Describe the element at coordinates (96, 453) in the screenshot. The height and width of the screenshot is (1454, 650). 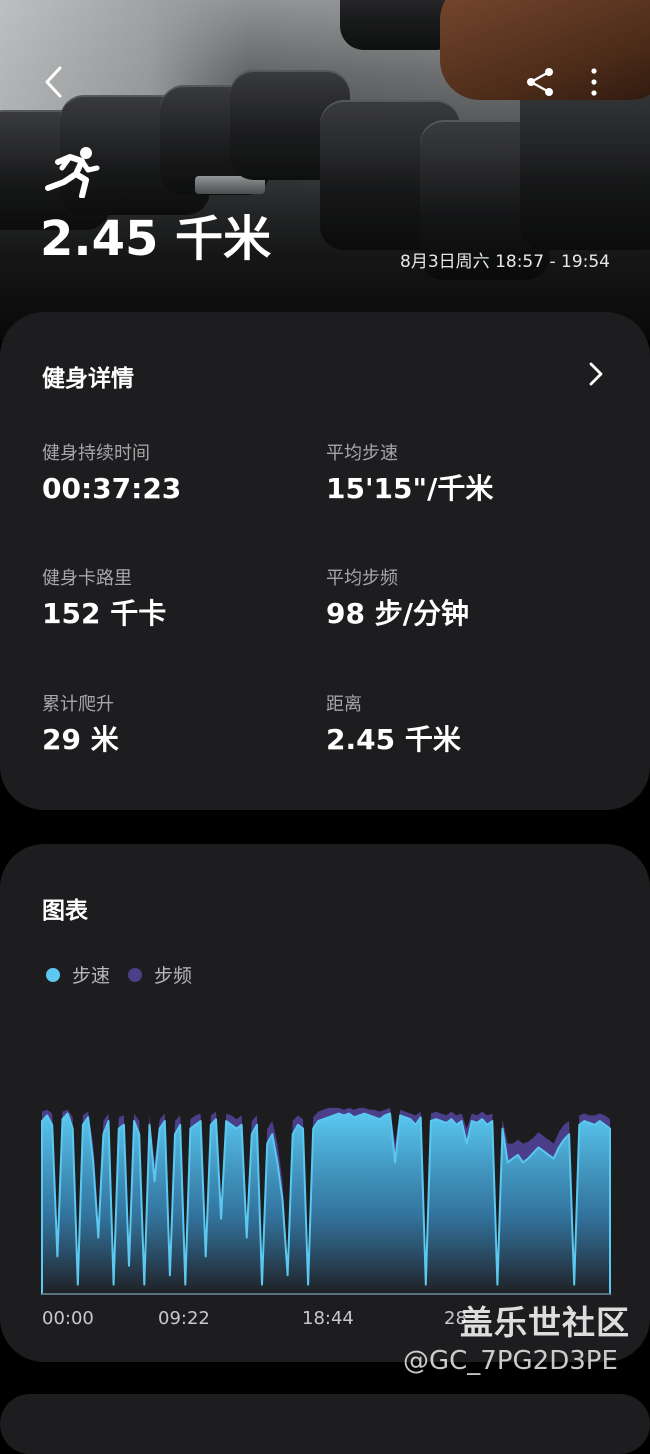
I see `stat-label: 健身持续时间` at that location.